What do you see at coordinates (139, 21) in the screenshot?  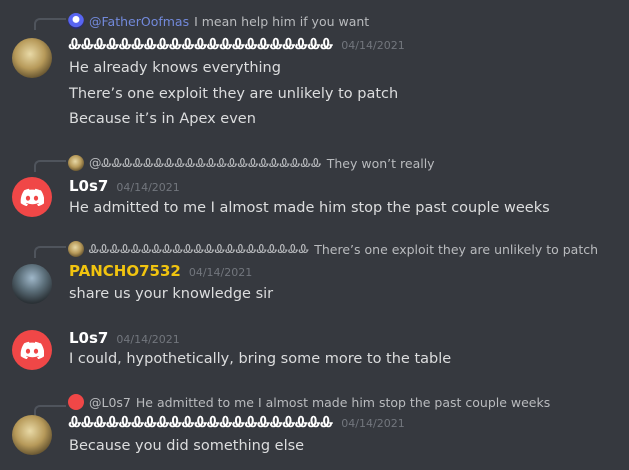 I see `reply-author: @FatherOofmas` at bounding box center [139, 21].